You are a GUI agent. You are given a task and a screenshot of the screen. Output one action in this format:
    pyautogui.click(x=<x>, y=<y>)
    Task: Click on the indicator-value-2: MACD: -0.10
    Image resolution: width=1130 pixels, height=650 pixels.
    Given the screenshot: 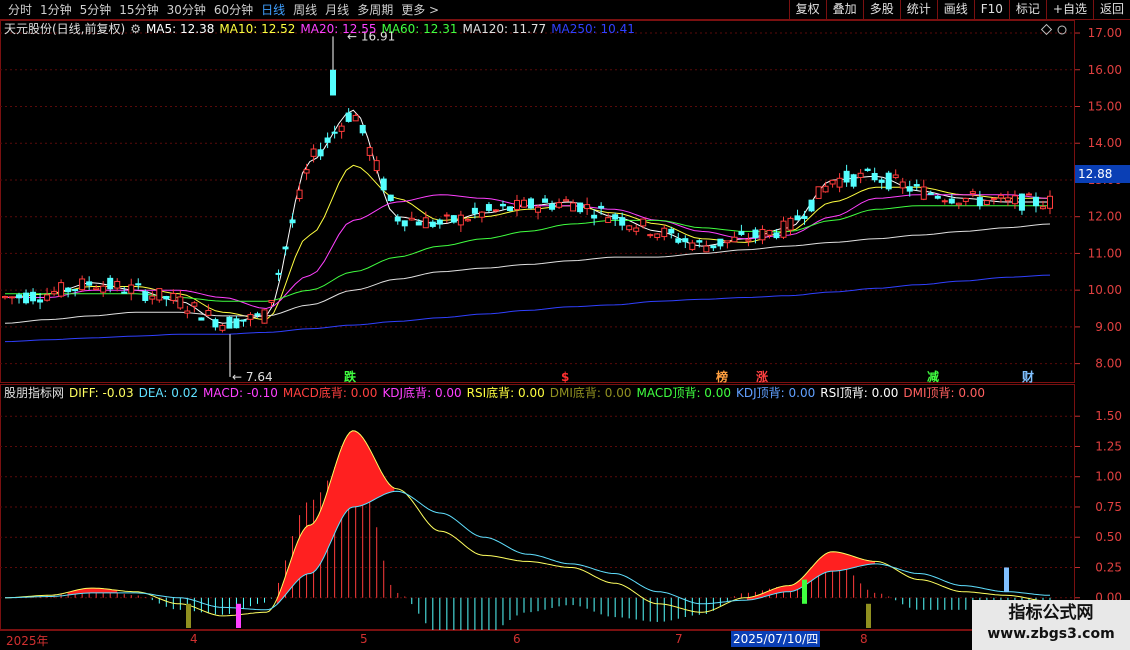 What is the action you would take?
    pyautogui.click(x=240, y=393)
    